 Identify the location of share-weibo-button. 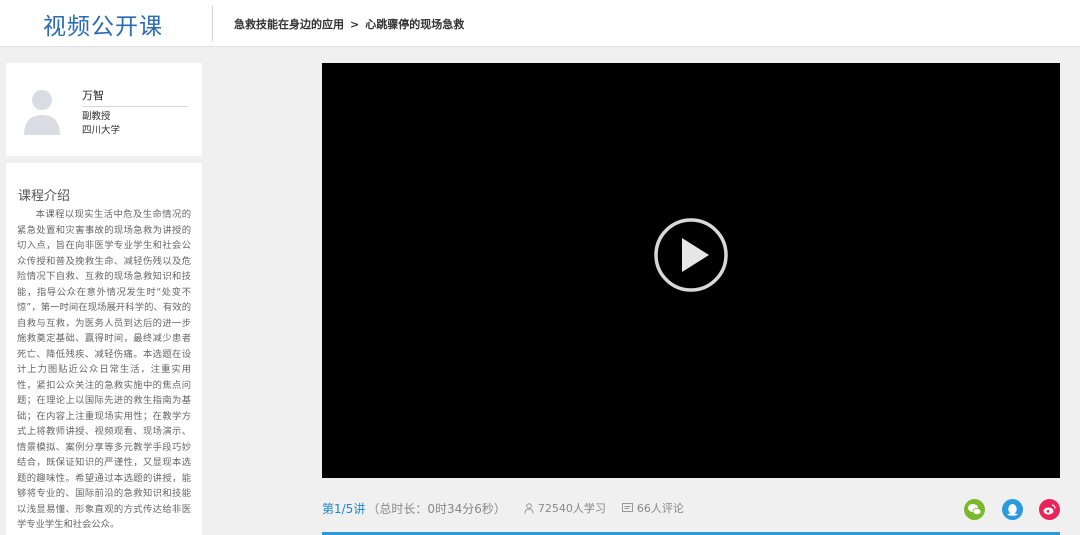
(1049, 509).